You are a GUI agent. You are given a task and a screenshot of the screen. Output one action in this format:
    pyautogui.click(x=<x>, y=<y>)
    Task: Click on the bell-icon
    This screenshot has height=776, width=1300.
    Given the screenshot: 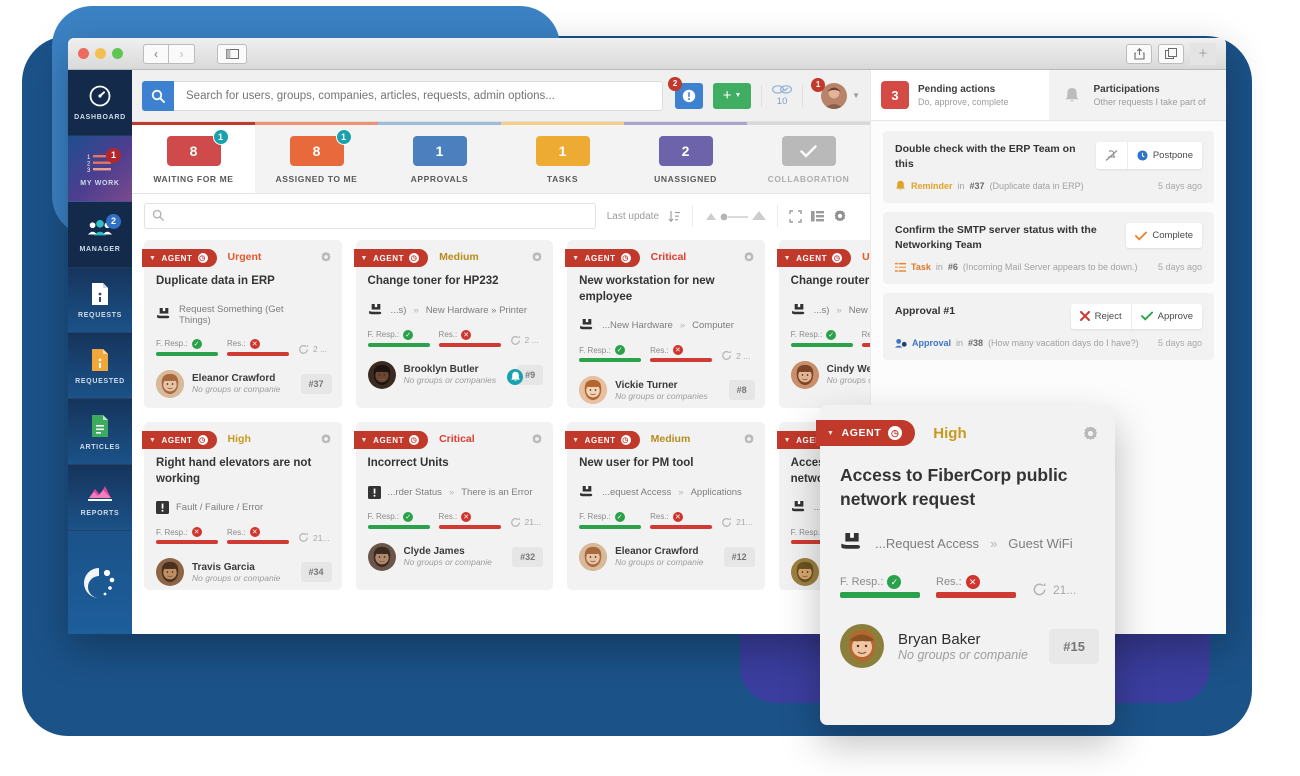 What is the action you would take?
    pyautogui.click(x=1072, y=95)
    